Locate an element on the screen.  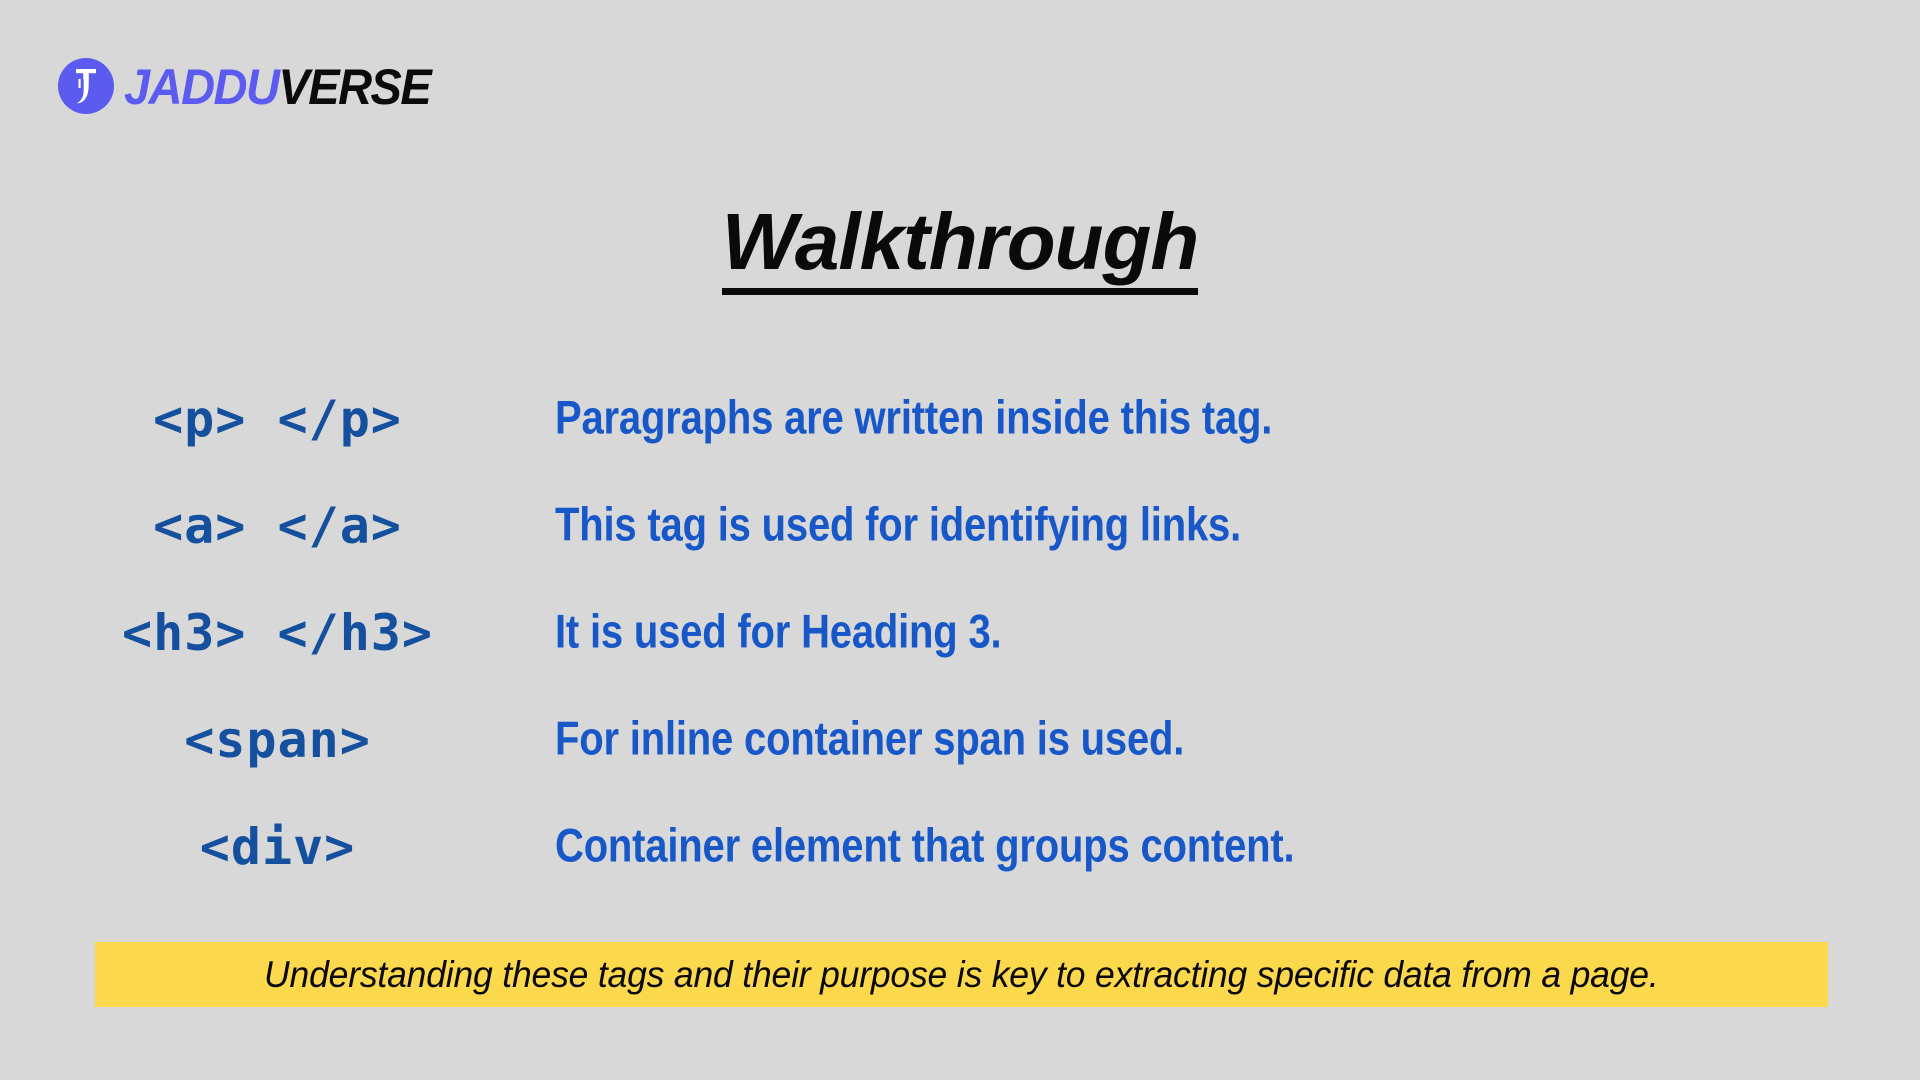
tag-code-cell: <span> is located at coordinates (277, 739).